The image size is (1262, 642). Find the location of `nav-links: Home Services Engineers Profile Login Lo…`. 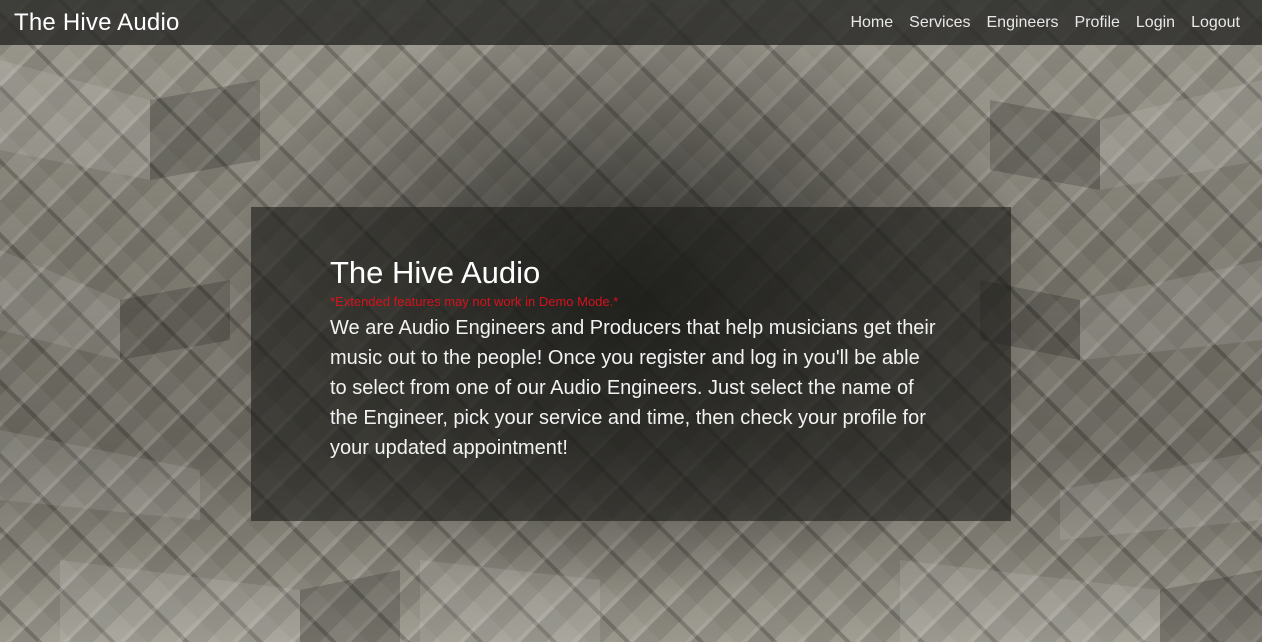

nav-links: Home Services Engineers Profile Login Lo… is located at coordinates (1037, 23).